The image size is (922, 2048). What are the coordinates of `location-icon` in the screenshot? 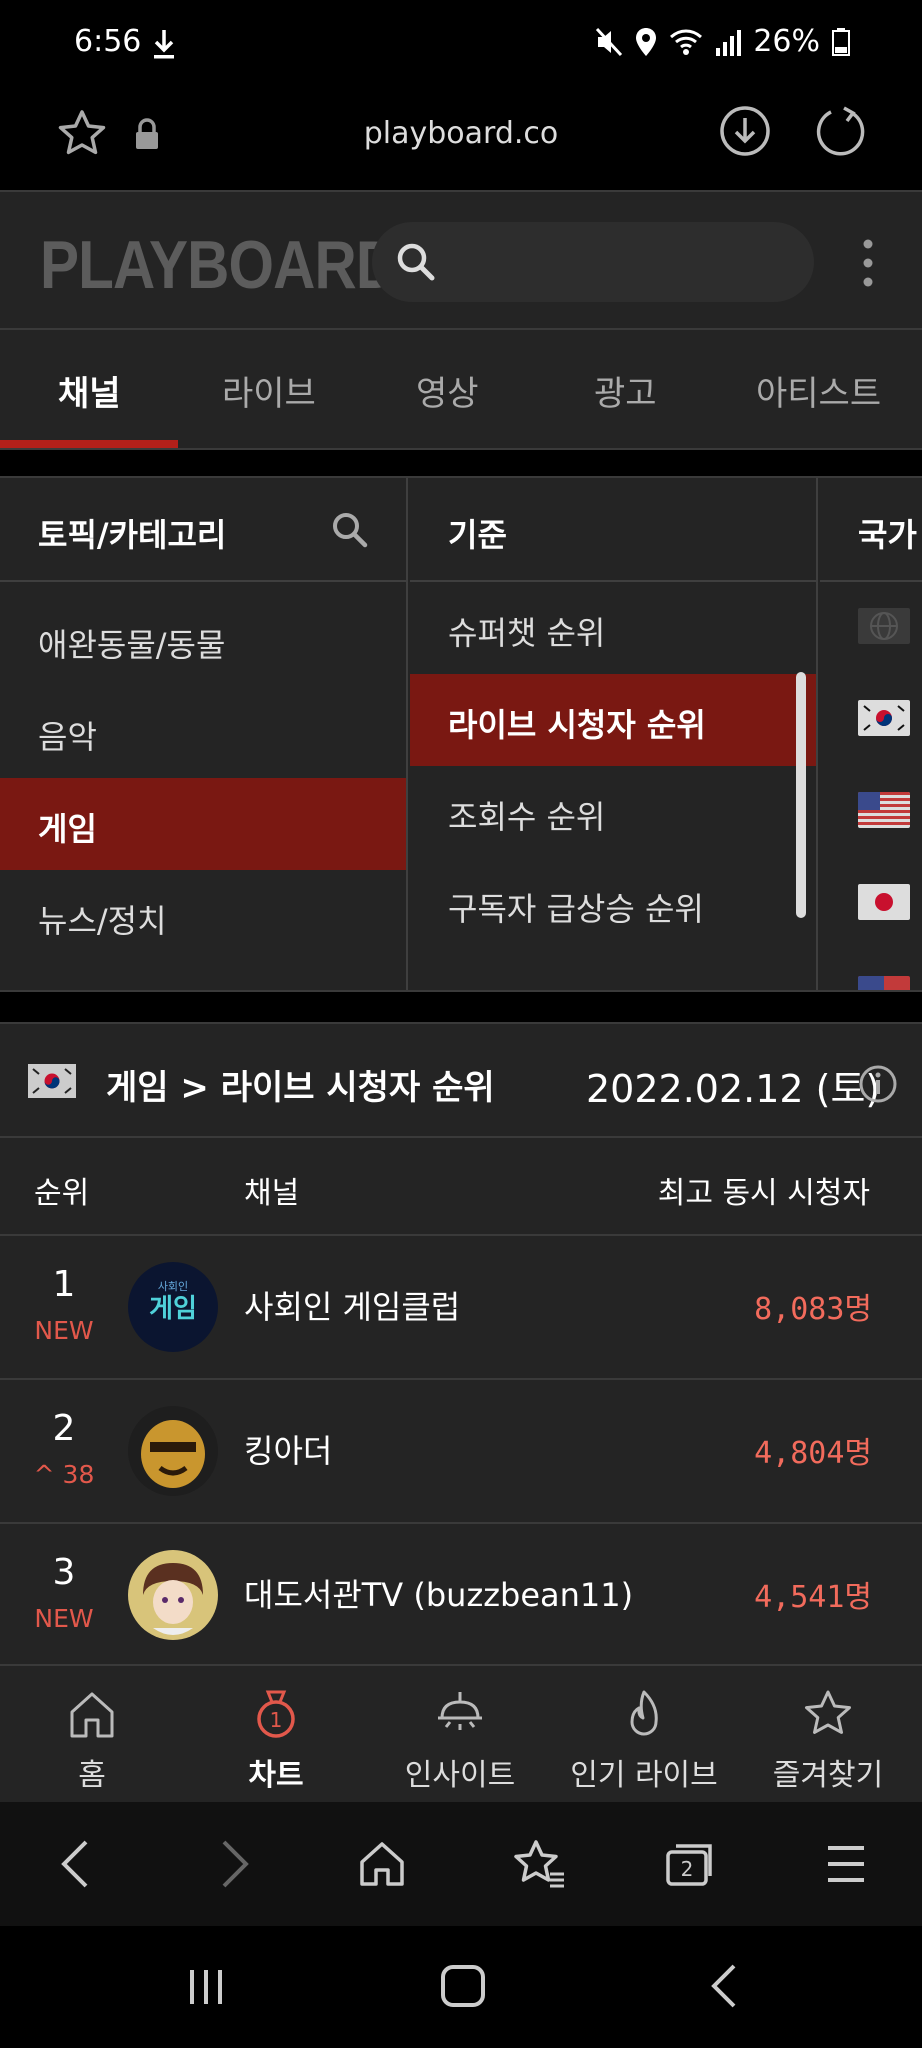 It's located at (646, 41).